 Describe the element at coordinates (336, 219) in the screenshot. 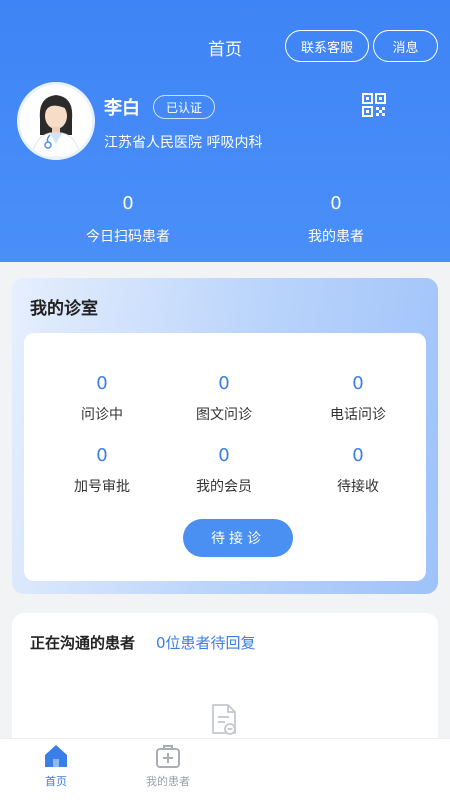

I see `stat-my-patients: 0 我的患者` at that location.